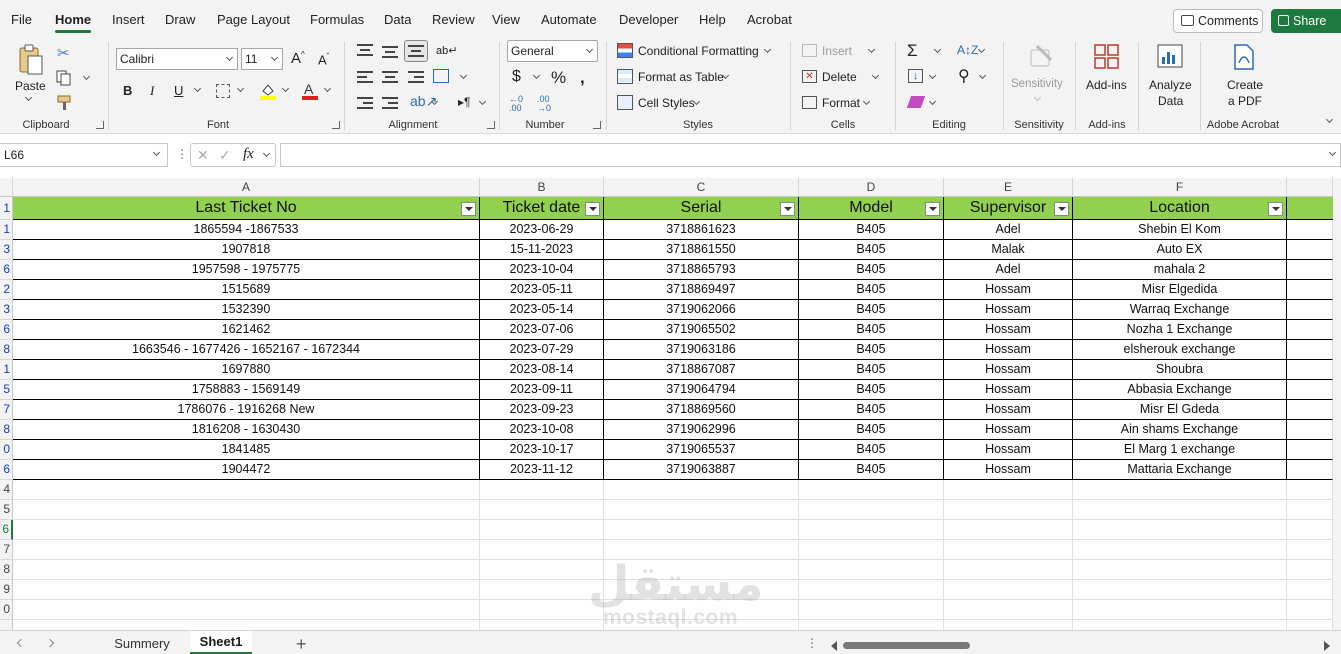 This screenshot has width=1341, height=654. I want to click on table-cell: 3719064794, so click(701, 390).